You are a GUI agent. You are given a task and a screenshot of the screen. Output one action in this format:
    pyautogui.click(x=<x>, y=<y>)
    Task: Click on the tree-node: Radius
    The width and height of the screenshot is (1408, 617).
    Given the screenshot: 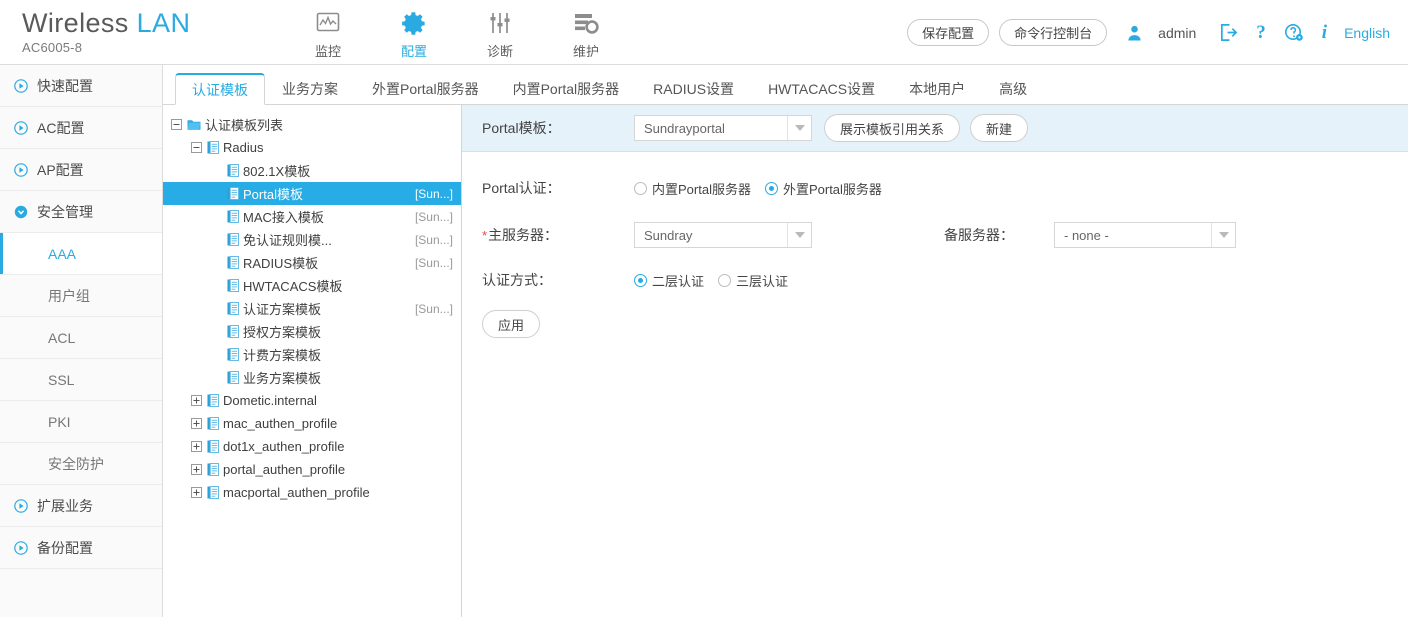 What is the action you would take?
    pyautogui.click(x=312, y=147)
    